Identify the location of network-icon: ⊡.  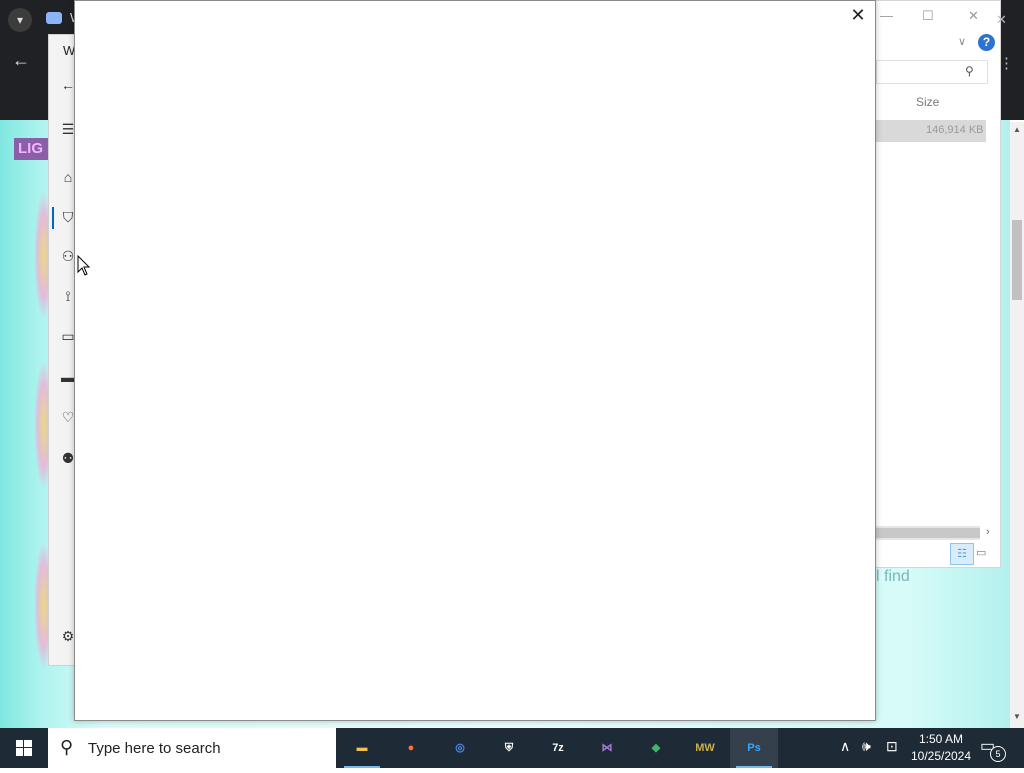
(892, 746).